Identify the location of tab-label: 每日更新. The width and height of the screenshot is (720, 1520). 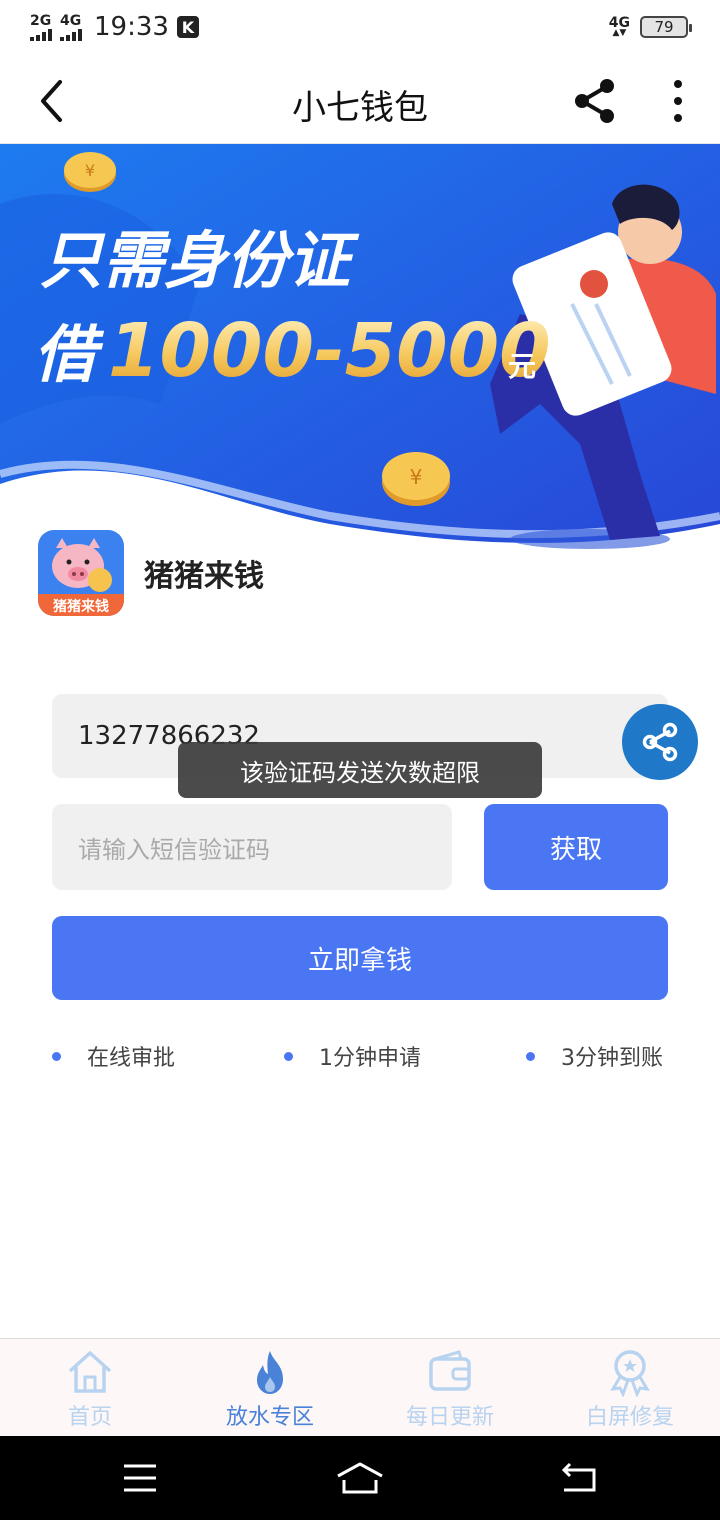
(449, 1417).